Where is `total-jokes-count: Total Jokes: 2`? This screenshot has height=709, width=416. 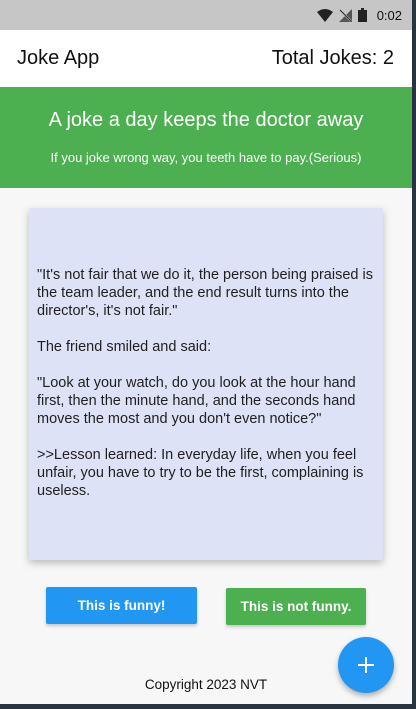
total-jokes-count: Total Jokes: 2 is located at coordinates (332, 58).